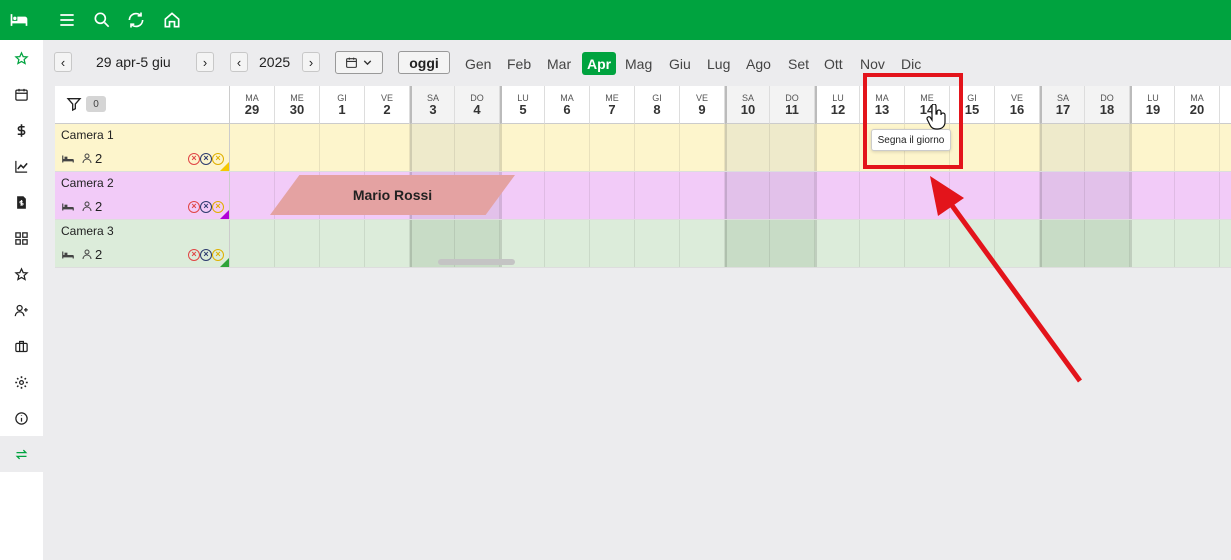  What do you see at coordinates (21, 94) in the screenshot?
I see `calendar-icon` at bounding box center [21, 94].